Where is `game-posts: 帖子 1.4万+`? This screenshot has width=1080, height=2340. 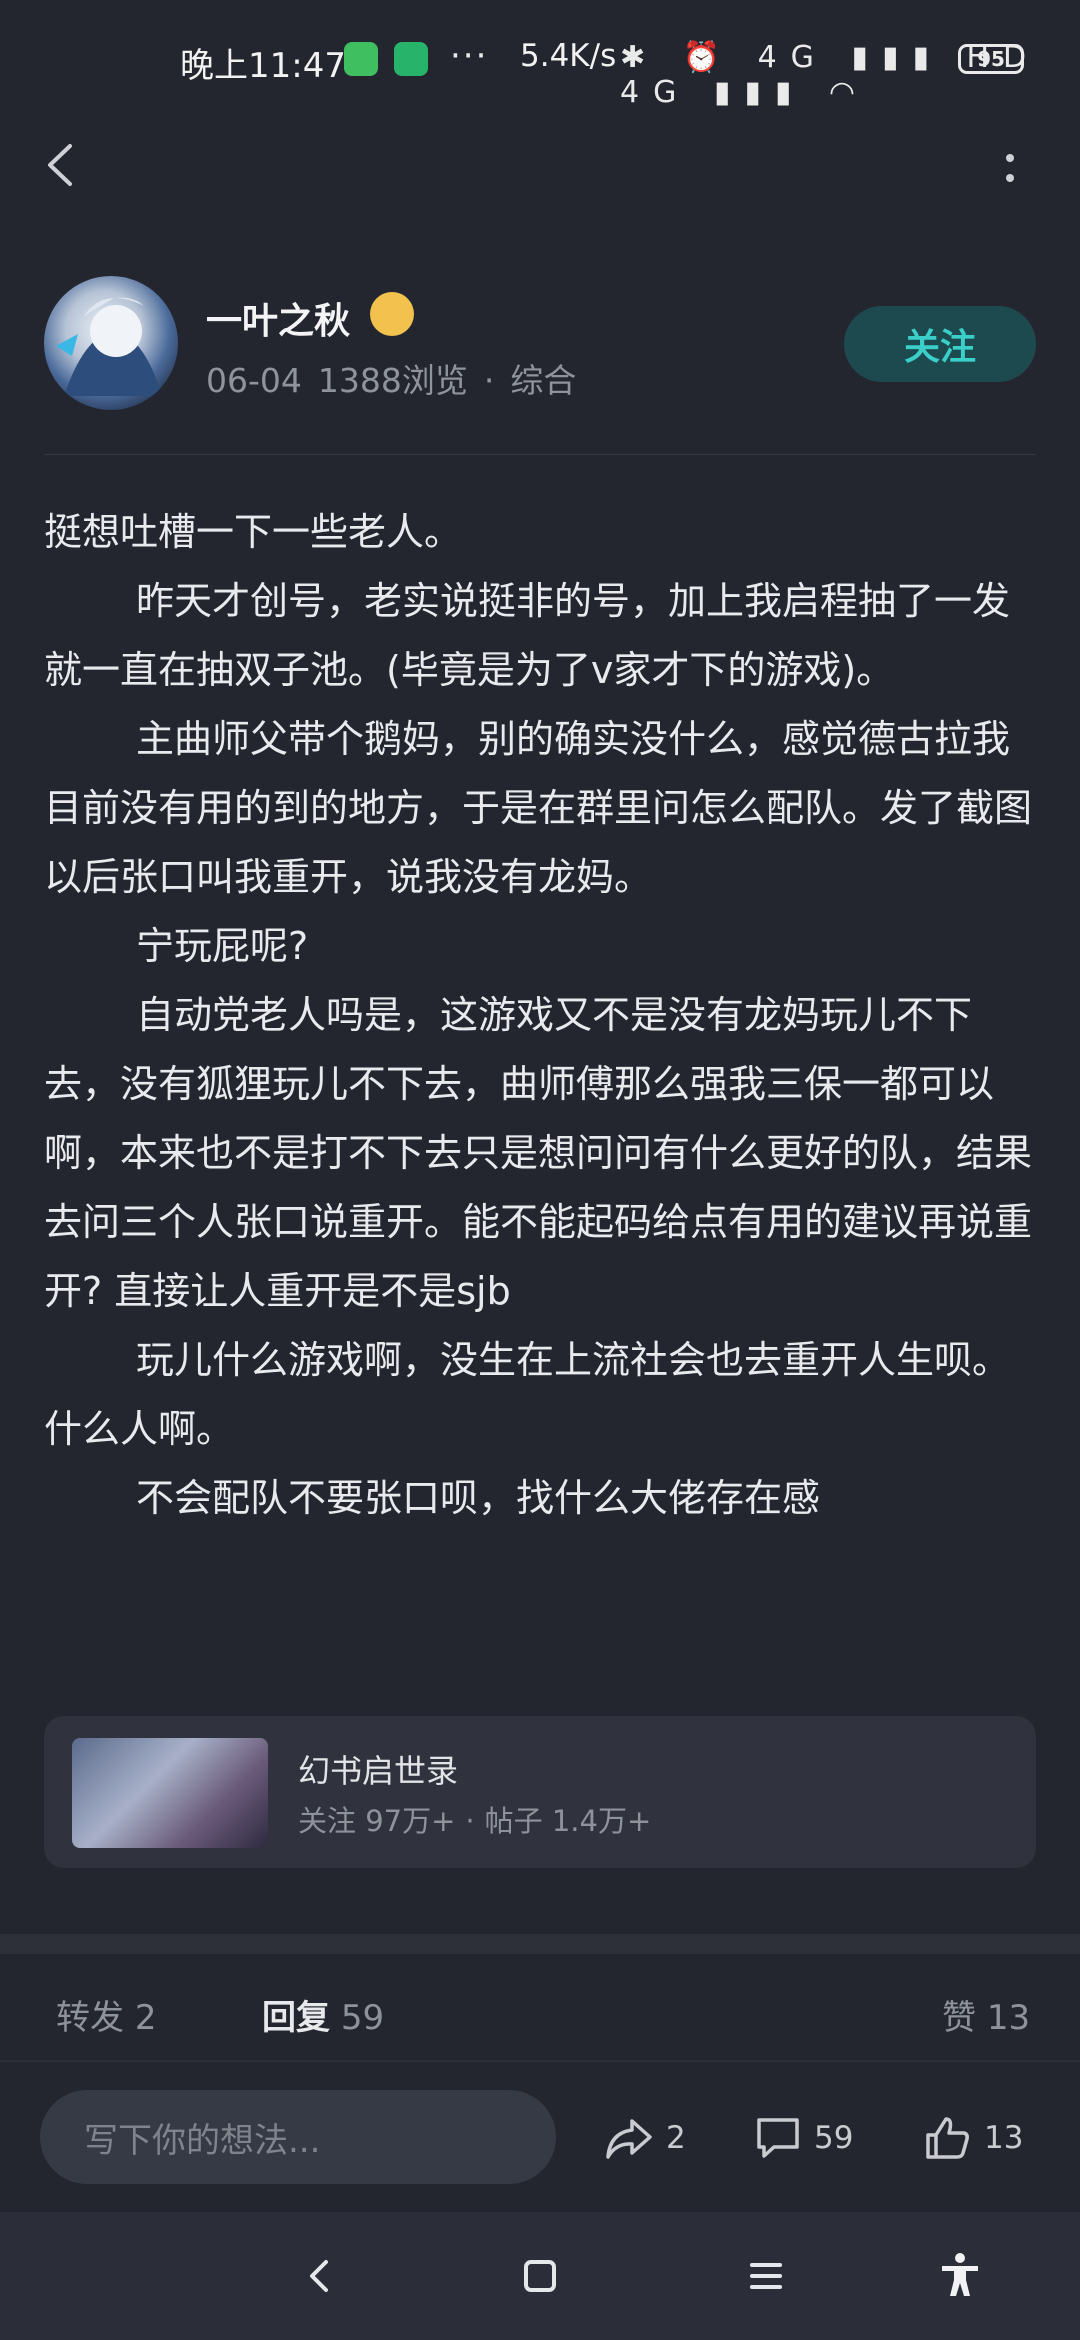
game-posts: 帖子 1.4万+ is located at coordinates (568, 1821).